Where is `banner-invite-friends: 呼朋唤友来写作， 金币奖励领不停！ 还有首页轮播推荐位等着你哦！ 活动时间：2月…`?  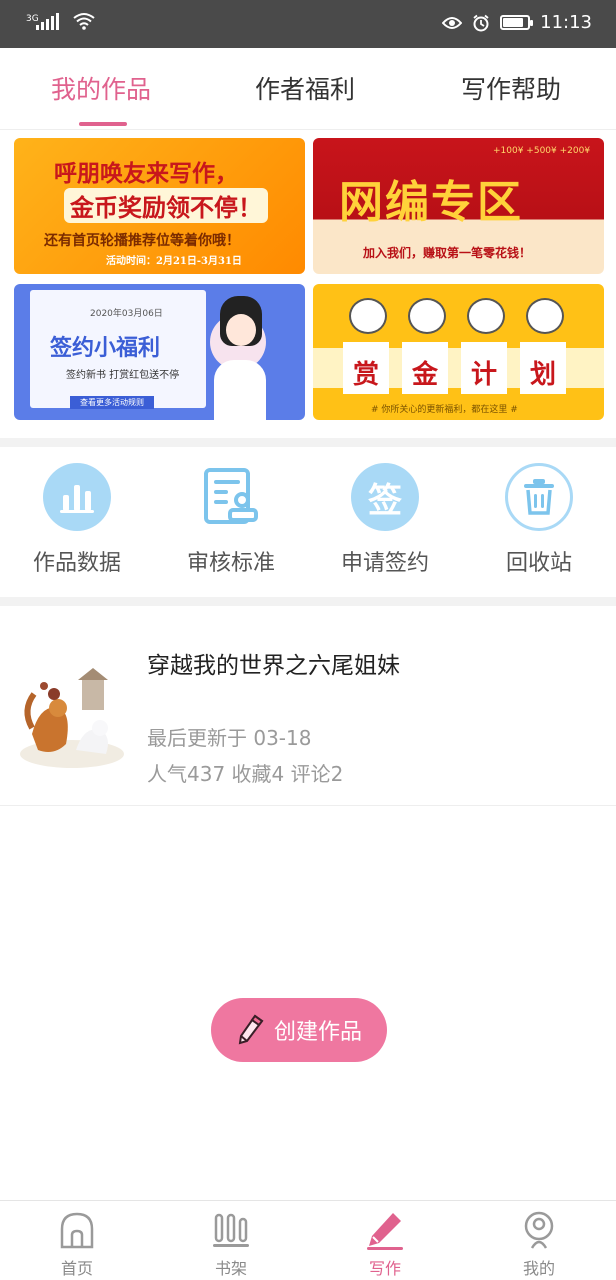
banner-invite-friends: 呼朋唤友来写作， 金币奖励领不停！ 还有首页轮播推荐位等着你哦！ 活动时间：2月… is located at coordinates (159, 206).